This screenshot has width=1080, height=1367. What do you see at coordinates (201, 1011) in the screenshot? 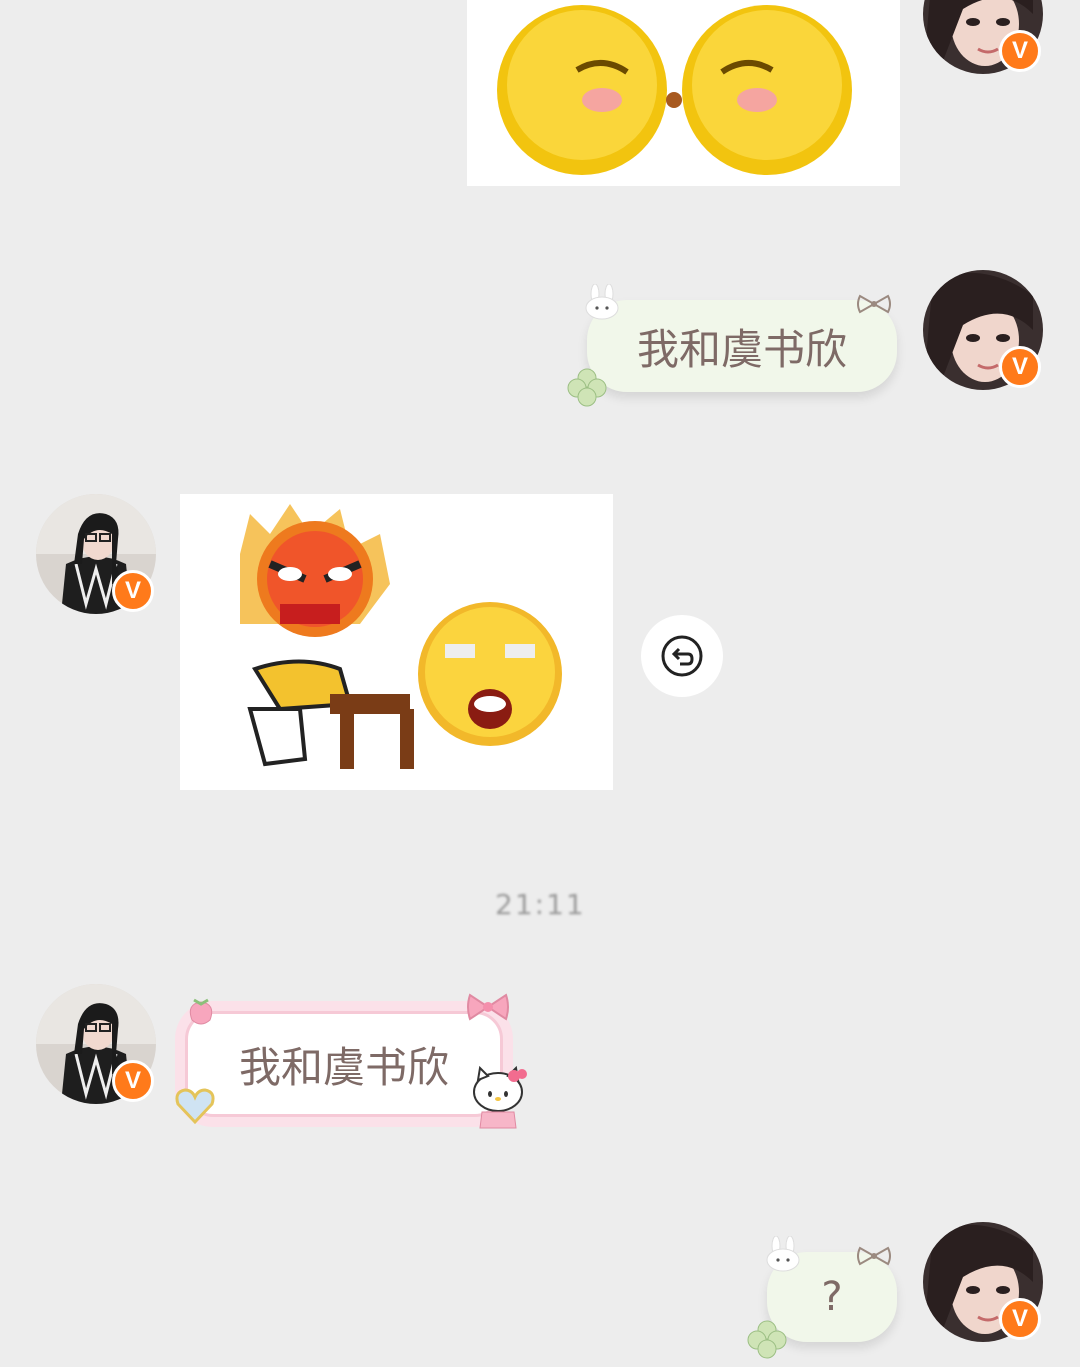
I see `strawberry-decoration-icon` at bounding box center [201, 1011].